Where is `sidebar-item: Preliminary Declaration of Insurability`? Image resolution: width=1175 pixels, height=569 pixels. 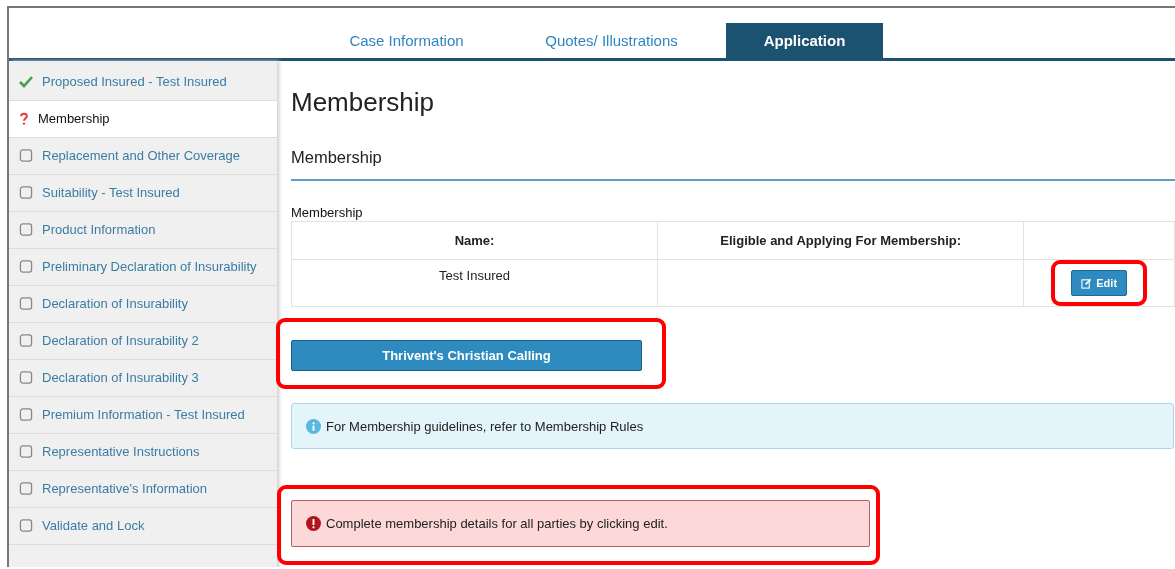
sidebar-item: Preliminary Declaration of Insurability is located at coordinates (143, 267).